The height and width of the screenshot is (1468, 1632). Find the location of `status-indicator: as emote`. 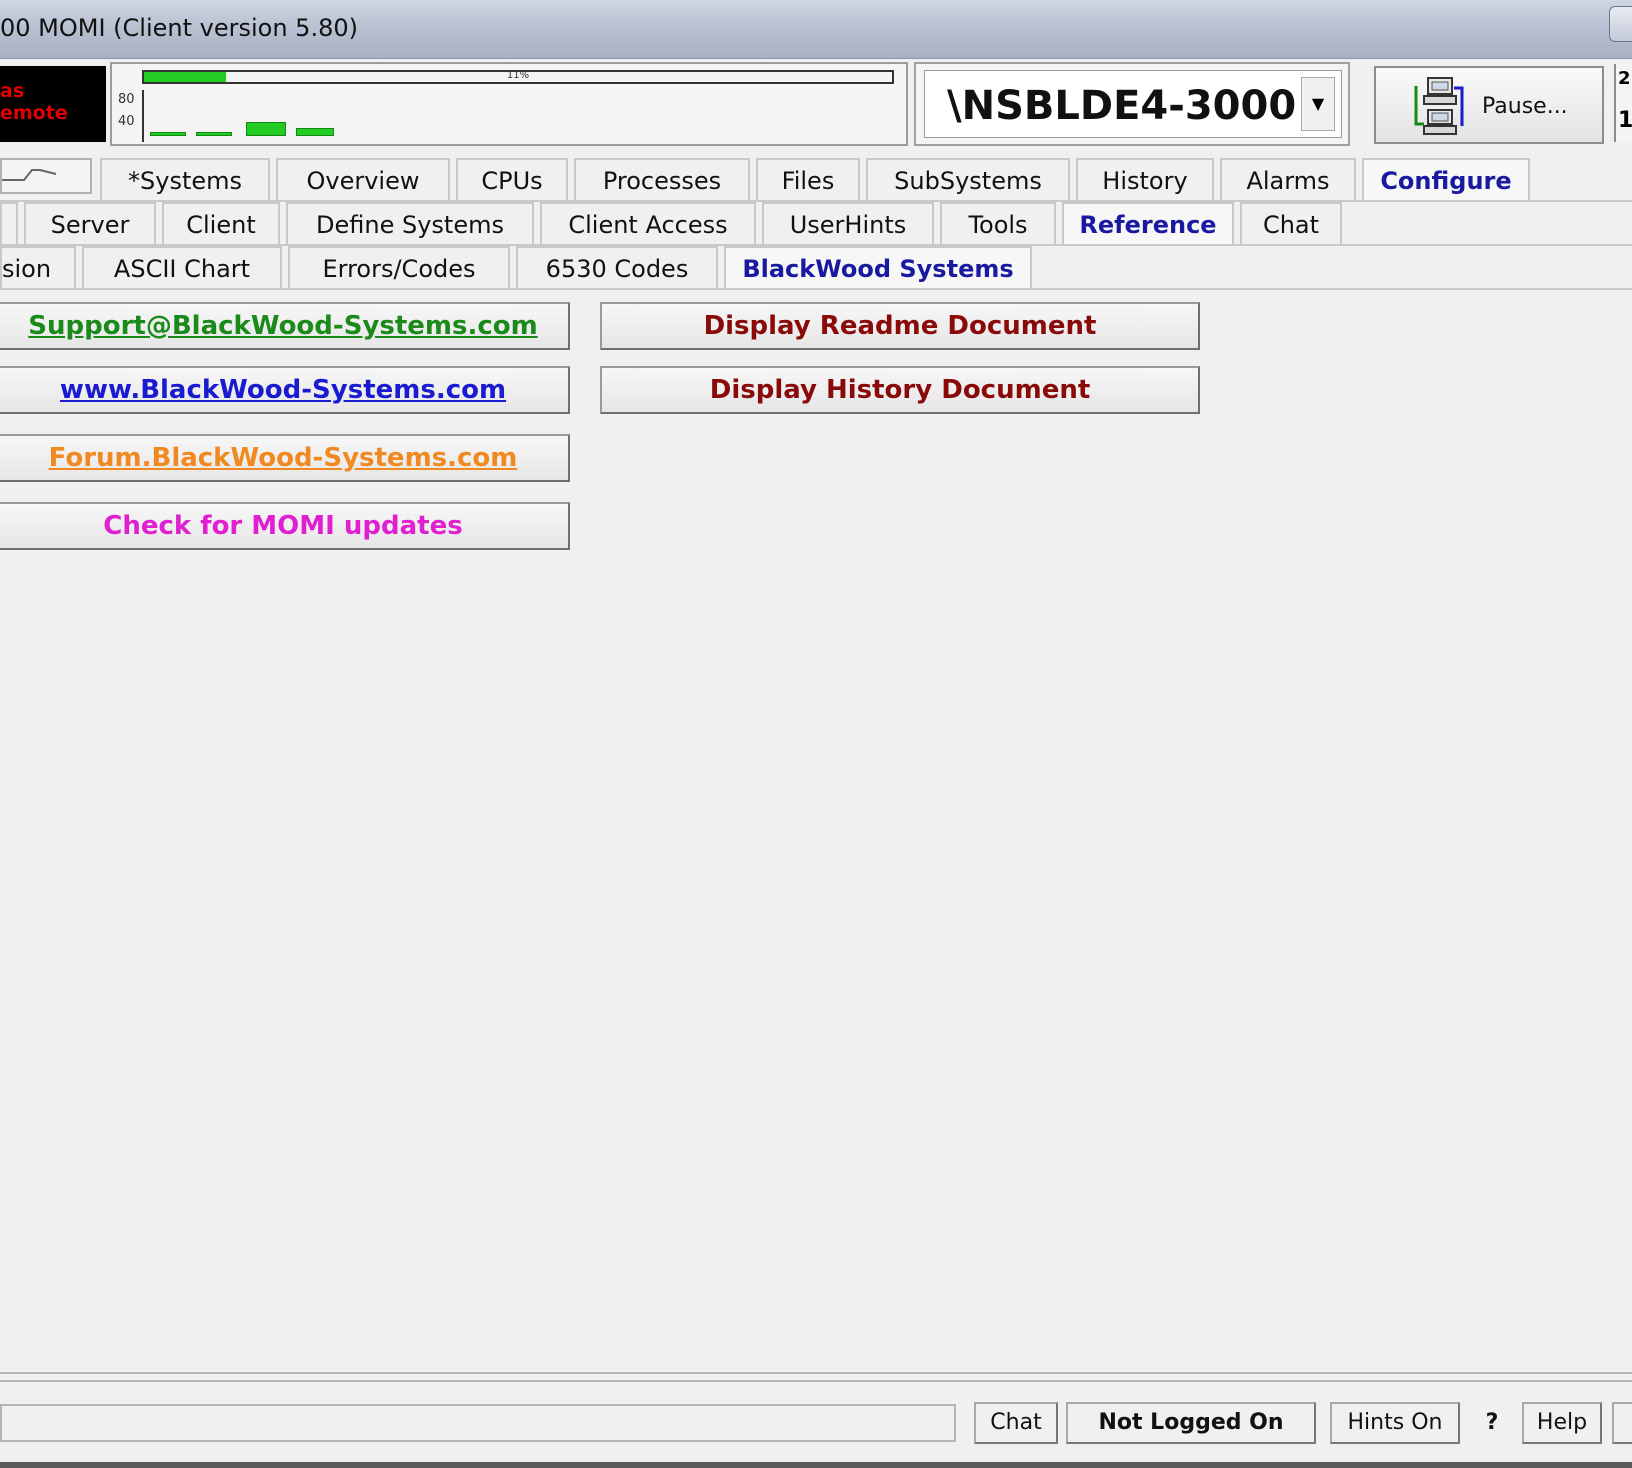

status-indicator: as emote is located at coordinates (53, 104).